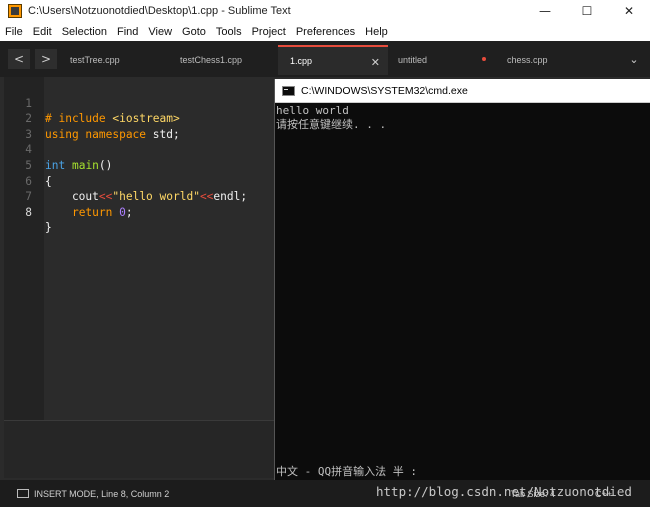  I want to click on tab-label: chess.cpp, so click(527, 60).